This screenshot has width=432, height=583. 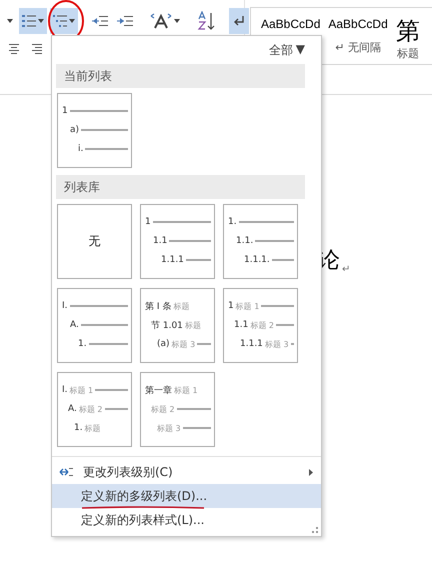 I want to click on list-style-tile: 第 I 条 标题 节 1.01 标题 (a) 标题 3, so click(x=177, y=325).